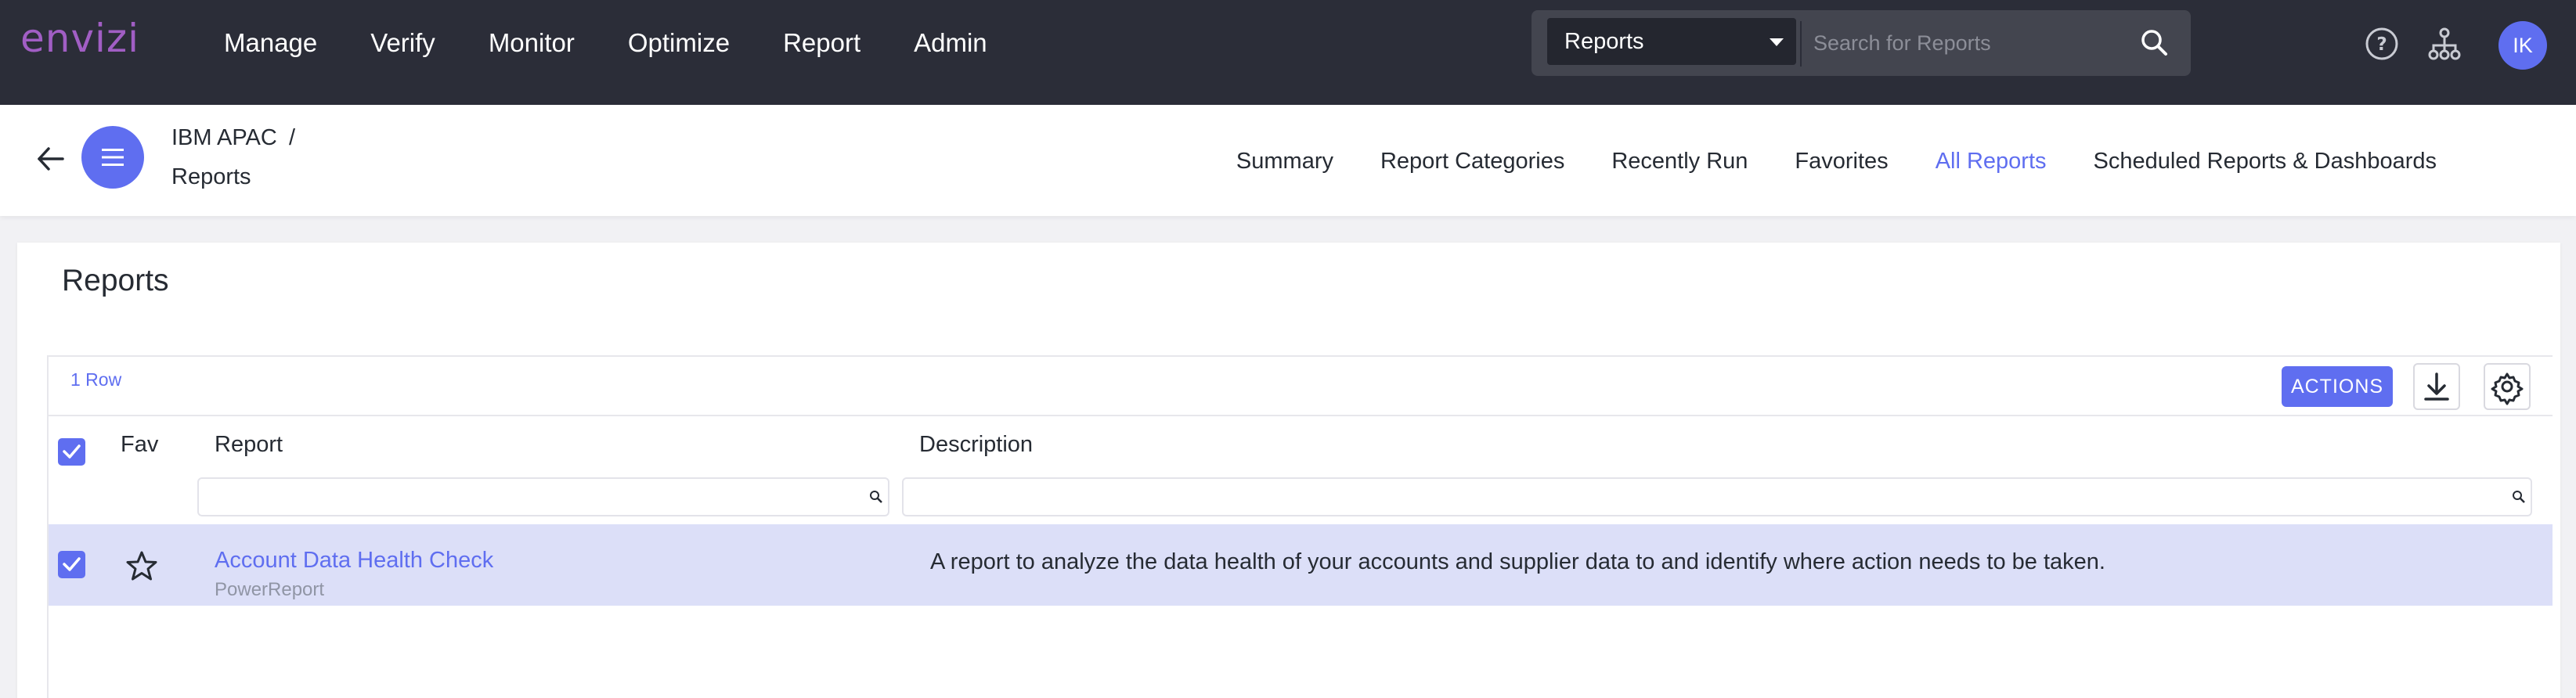  What do you see at coordinates (249, 445) in the screenshot?
I see `column-header-report: Report` at bounding box center [249, 445].